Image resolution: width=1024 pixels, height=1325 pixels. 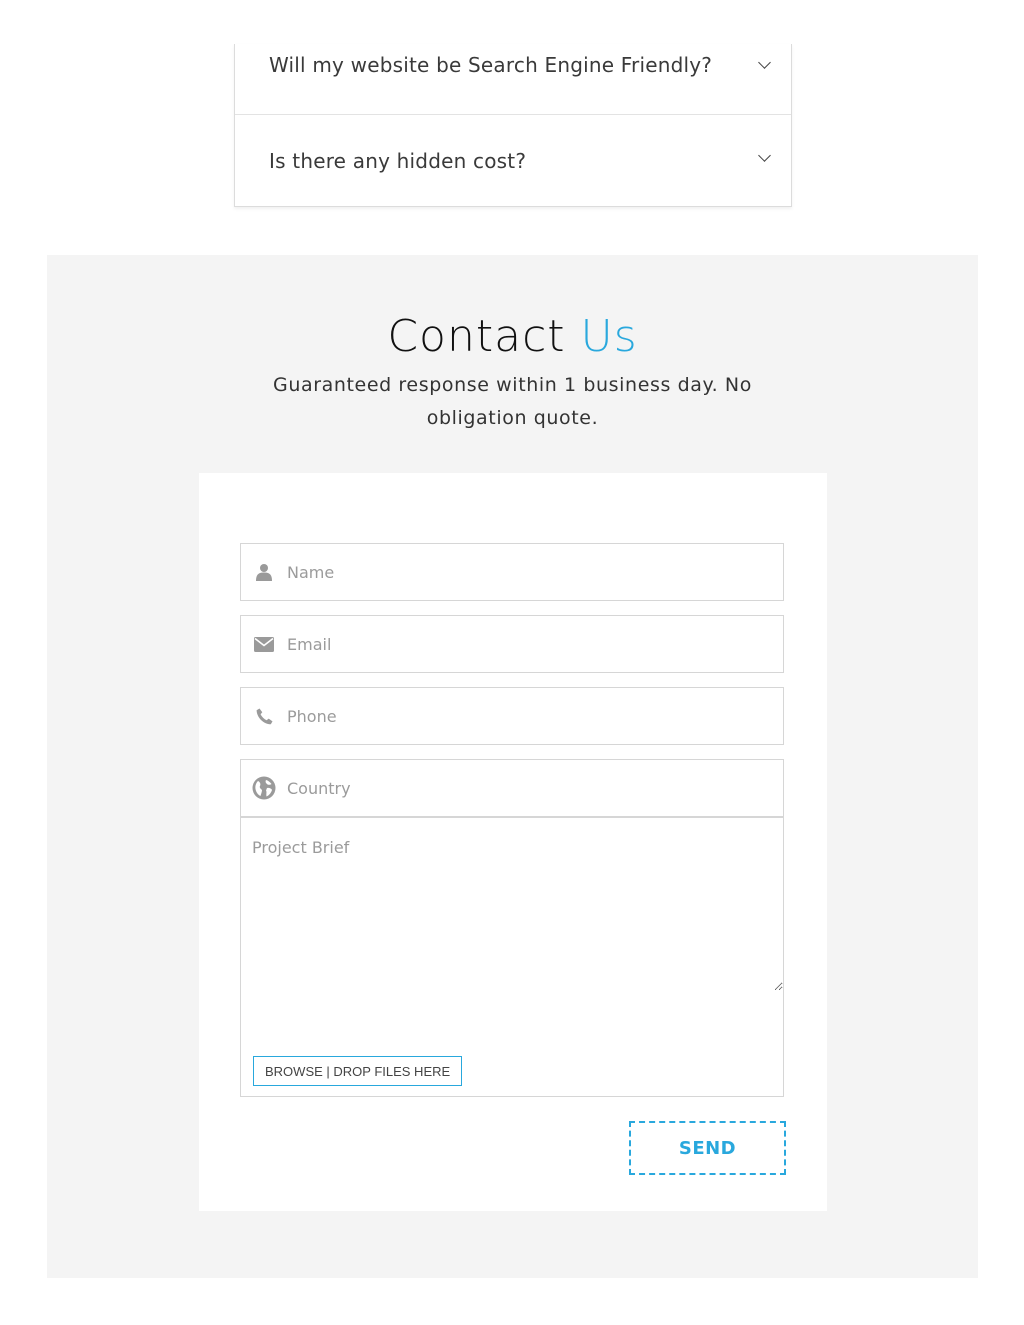 What do you see at coordinates (609, 336) in the screenshot?
I see `contact-title-accent: Us` at bounding box center [609, 336].